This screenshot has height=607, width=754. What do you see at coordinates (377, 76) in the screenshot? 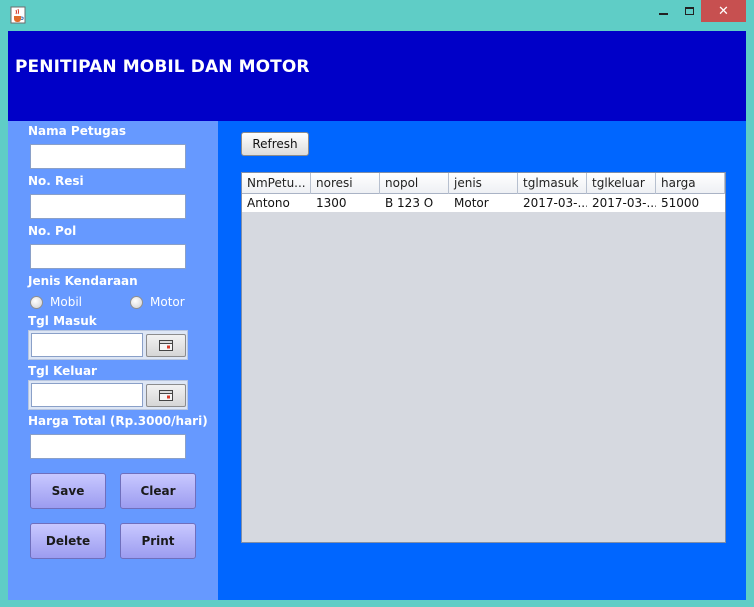
I see `header-banner: PENITIPAN MOBIL DAN MOTOR` at bounding box center [377, 76].